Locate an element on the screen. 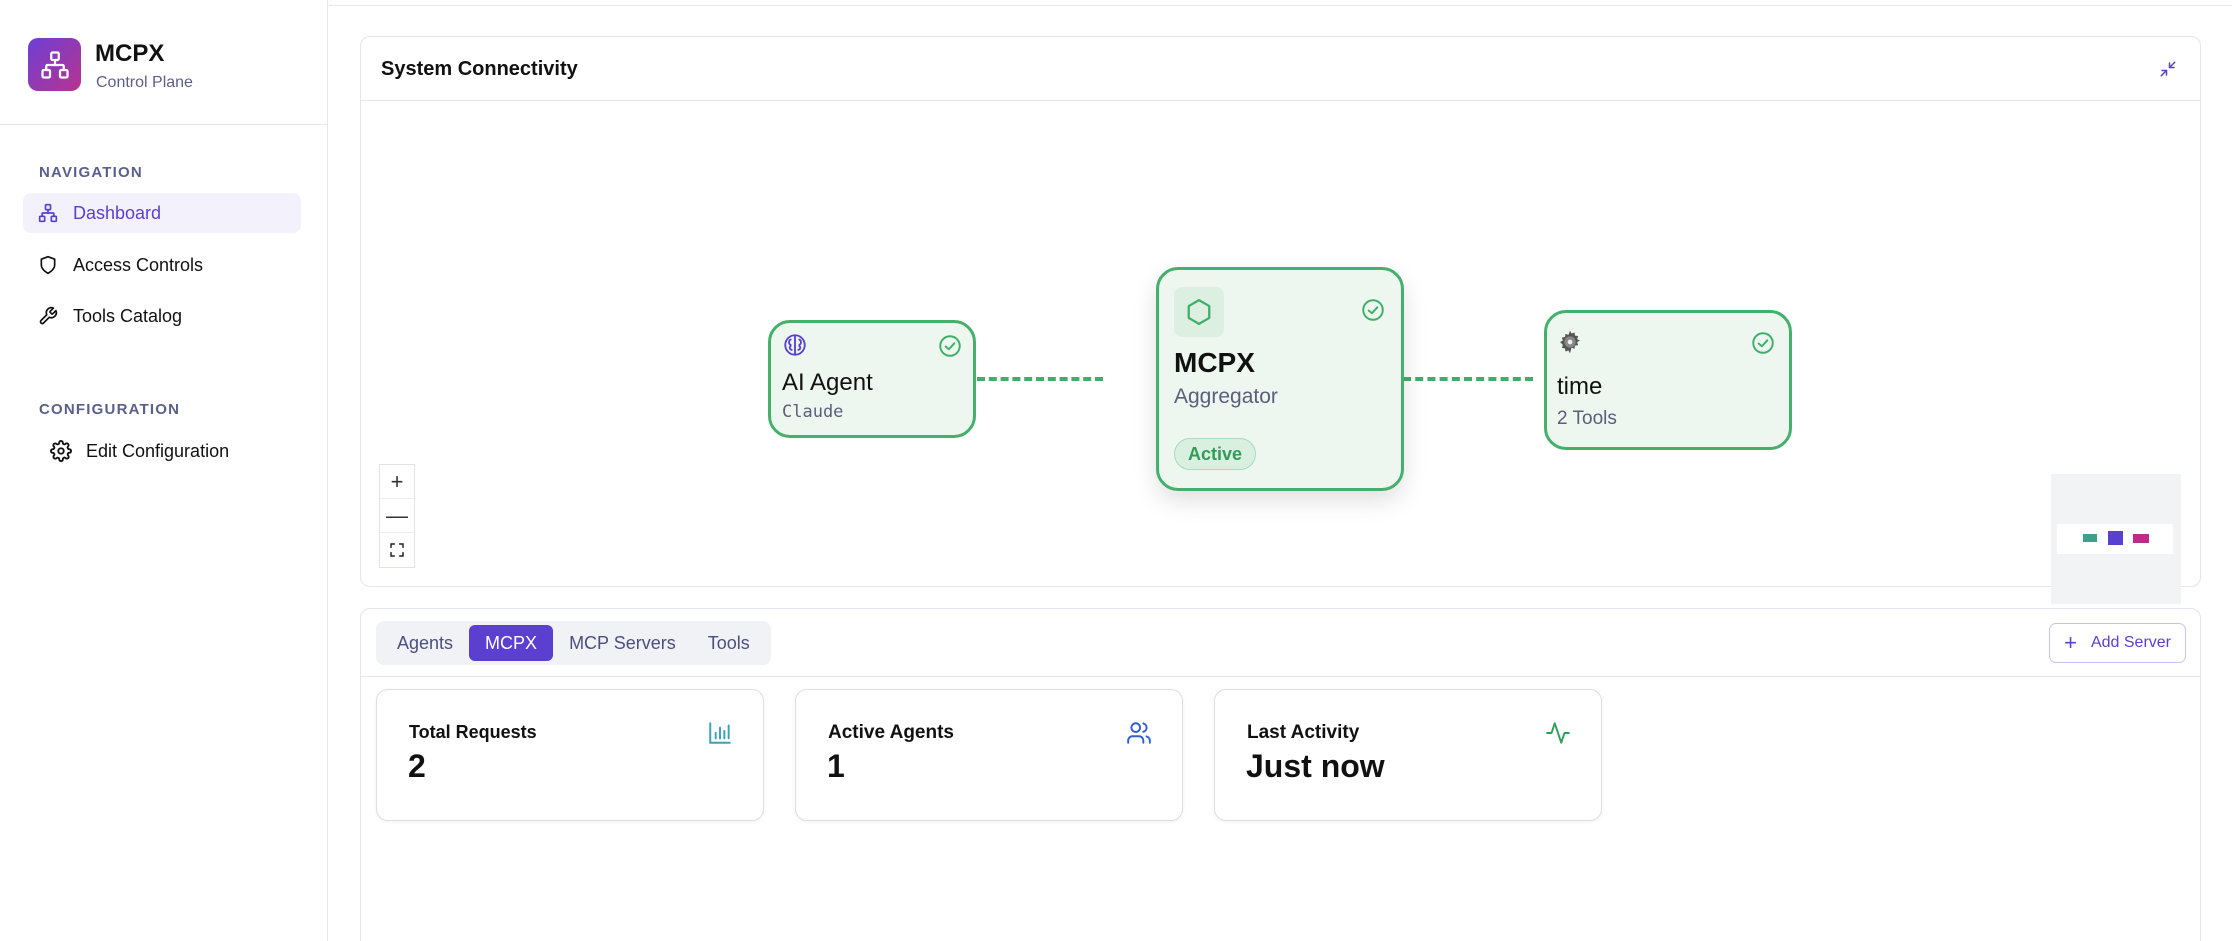 The width and height of the screenshot is (2232, 941). sidebar-item-access-controls: Access Controls is located at coordinates (162, 265).